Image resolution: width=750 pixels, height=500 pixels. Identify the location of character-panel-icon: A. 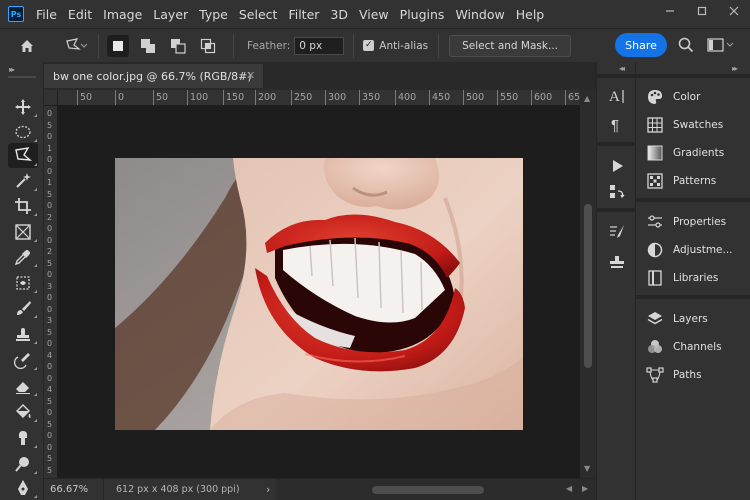
(617, 96).